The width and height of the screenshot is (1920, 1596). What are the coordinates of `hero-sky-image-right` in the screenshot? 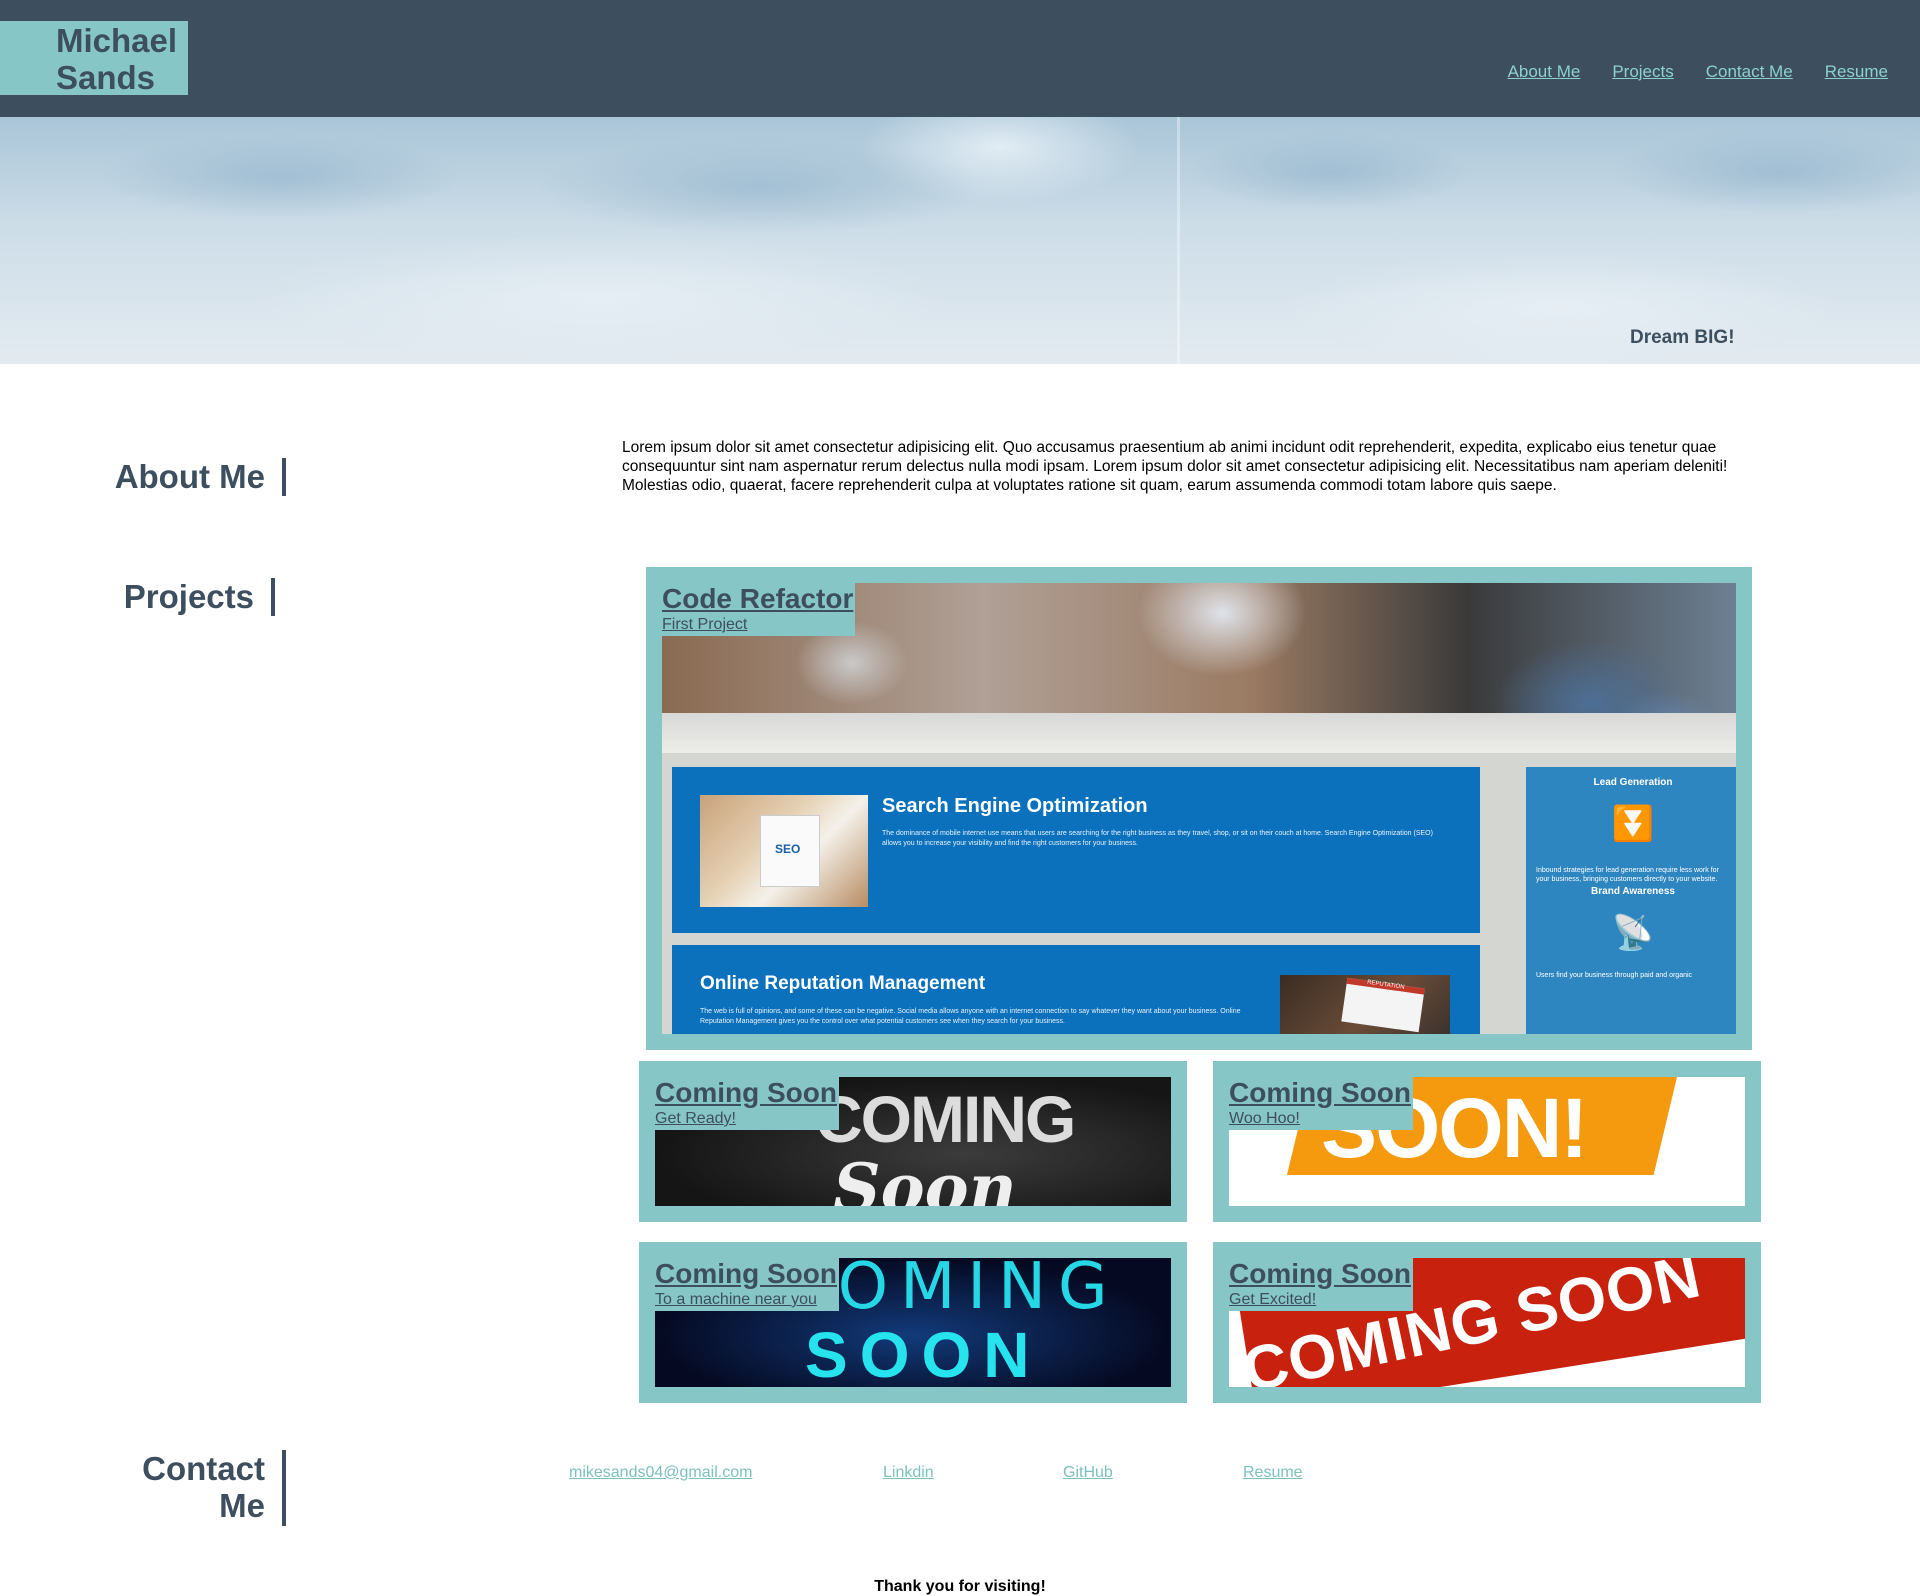 It's located at (1550, 240).